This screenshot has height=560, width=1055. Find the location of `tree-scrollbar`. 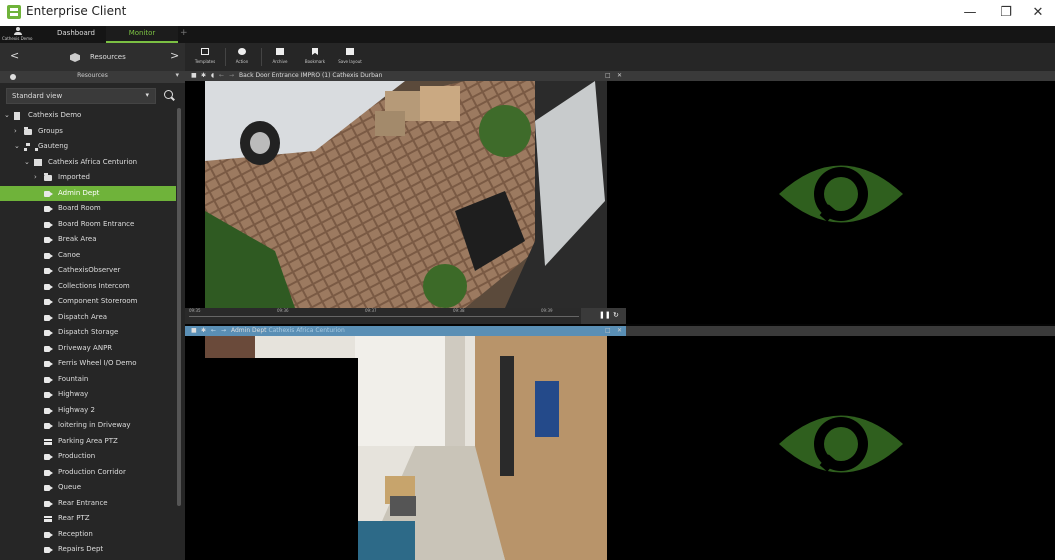

tree-scrollbar is located at coordinates (179, 307).